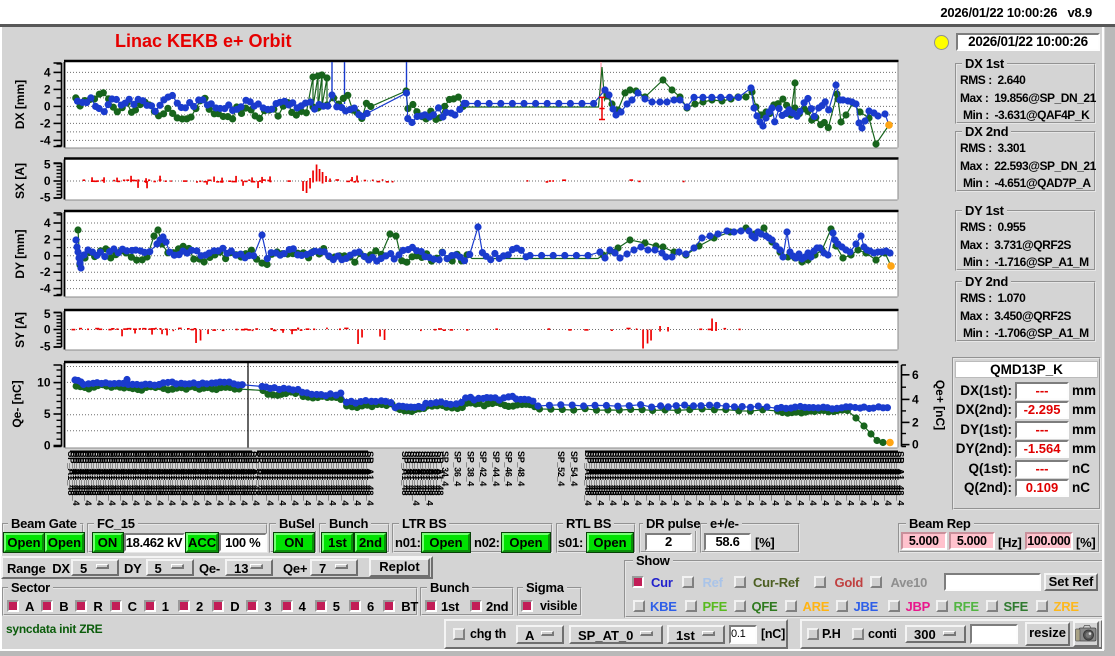 The width and height of the screenshot is (1115, 656). I want to click on svg-text: Qe- [nC], so click(17, 403).